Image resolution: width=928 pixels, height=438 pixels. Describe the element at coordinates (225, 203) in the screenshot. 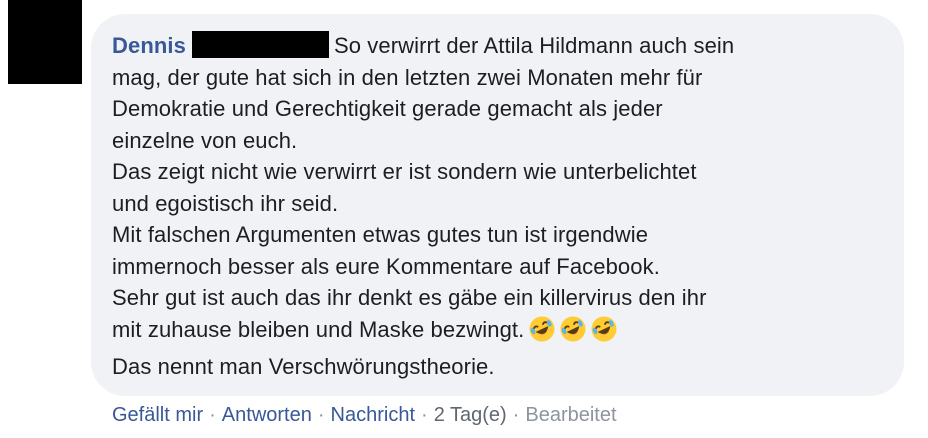

I see `comment-line: und egoistisch ihr seid.` at that location.